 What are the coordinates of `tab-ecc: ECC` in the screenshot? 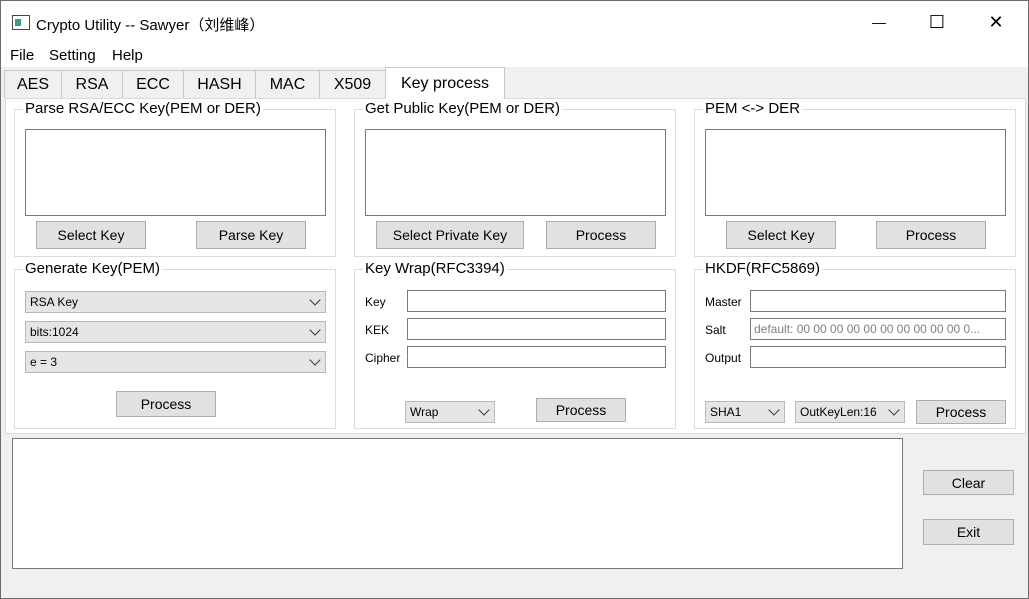 It's located at (153, 84).